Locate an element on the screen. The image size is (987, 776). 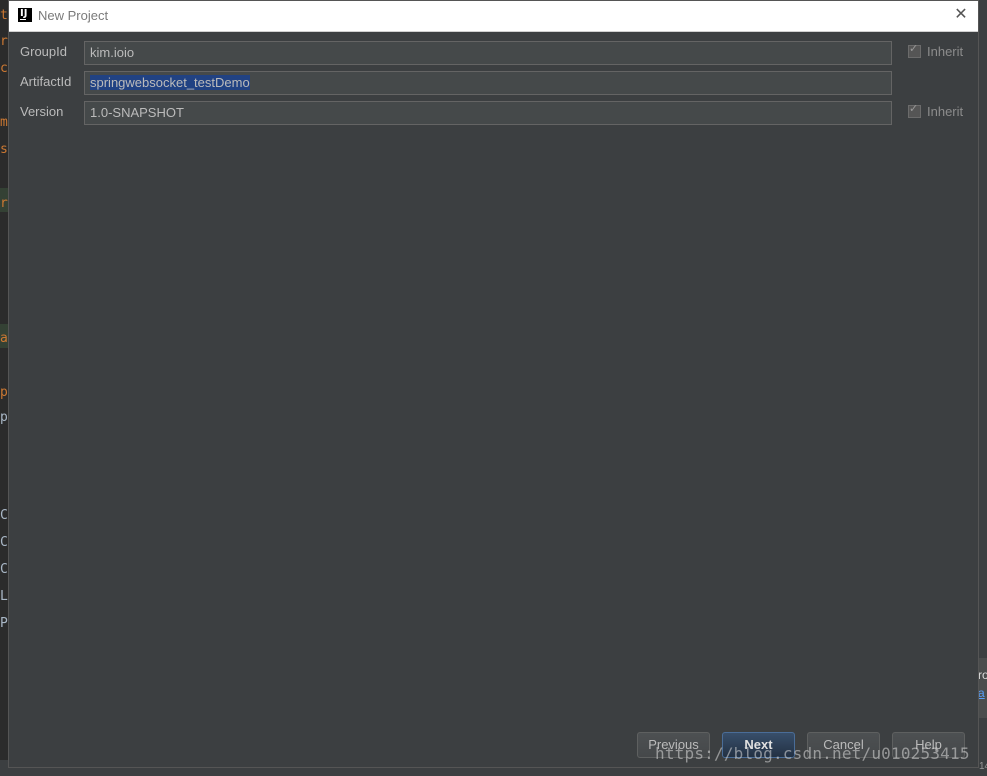
notification-text: ro is located at coordinates (982, 675).